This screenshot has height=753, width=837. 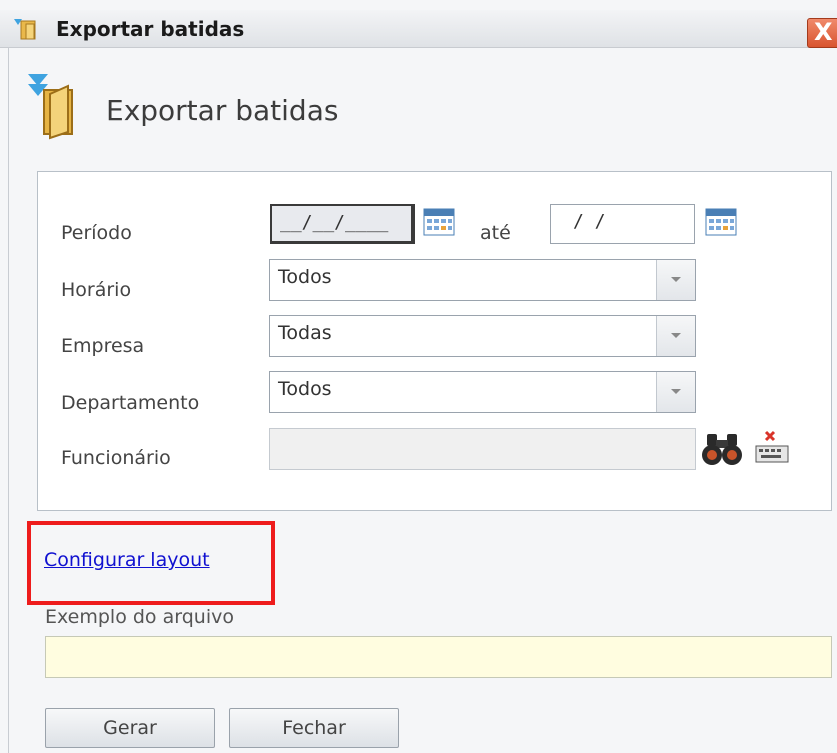 I want to click on example-label: Exemplo do arquivo, so click(x=139, y=617).